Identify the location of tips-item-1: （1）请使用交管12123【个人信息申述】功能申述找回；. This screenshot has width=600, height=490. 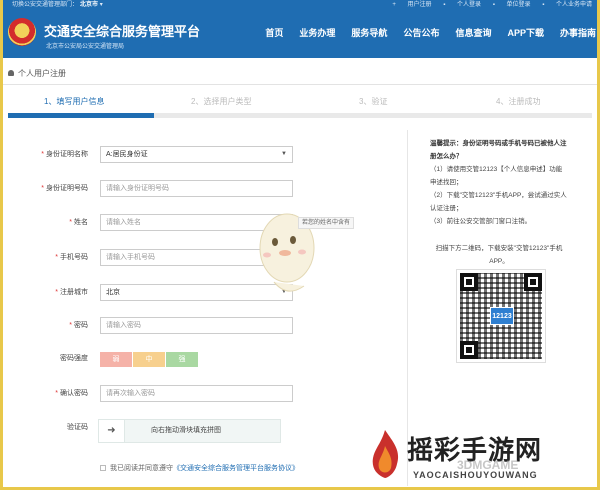
(496, 176).